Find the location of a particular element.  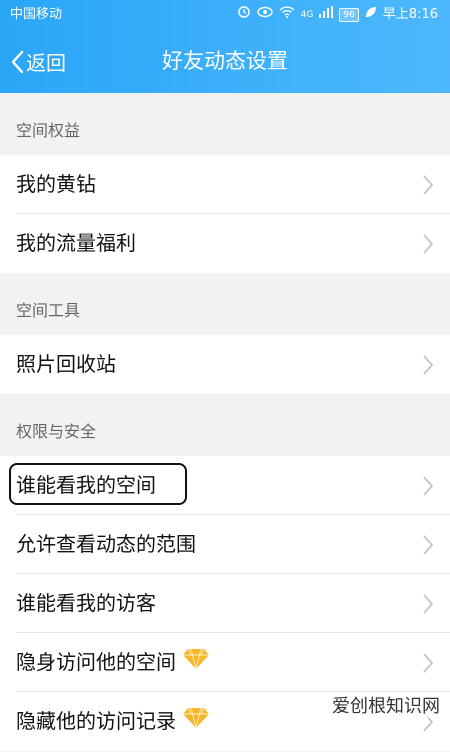

signal-icon is located at coordinates (326, 15).